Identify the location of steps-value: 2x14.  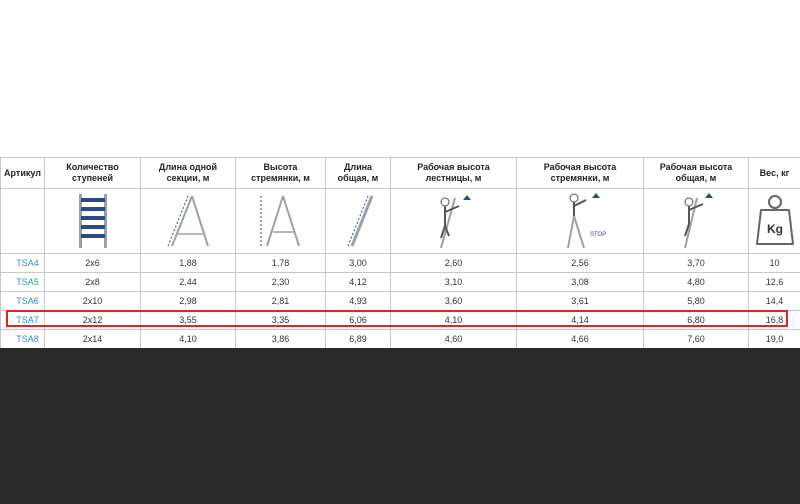
(92, 339).